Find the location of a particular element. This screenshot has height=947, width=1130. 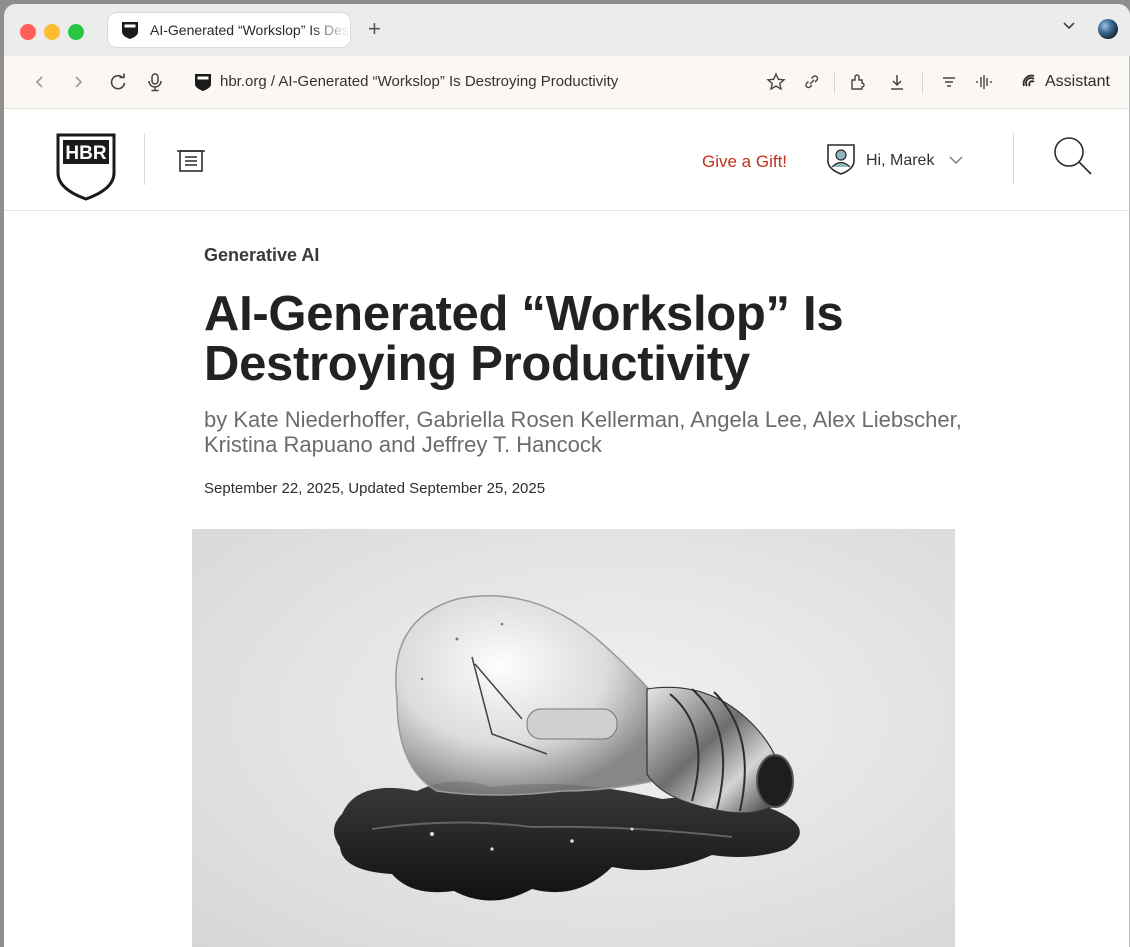

reader-view-icon is located at coordinates (949, 82).